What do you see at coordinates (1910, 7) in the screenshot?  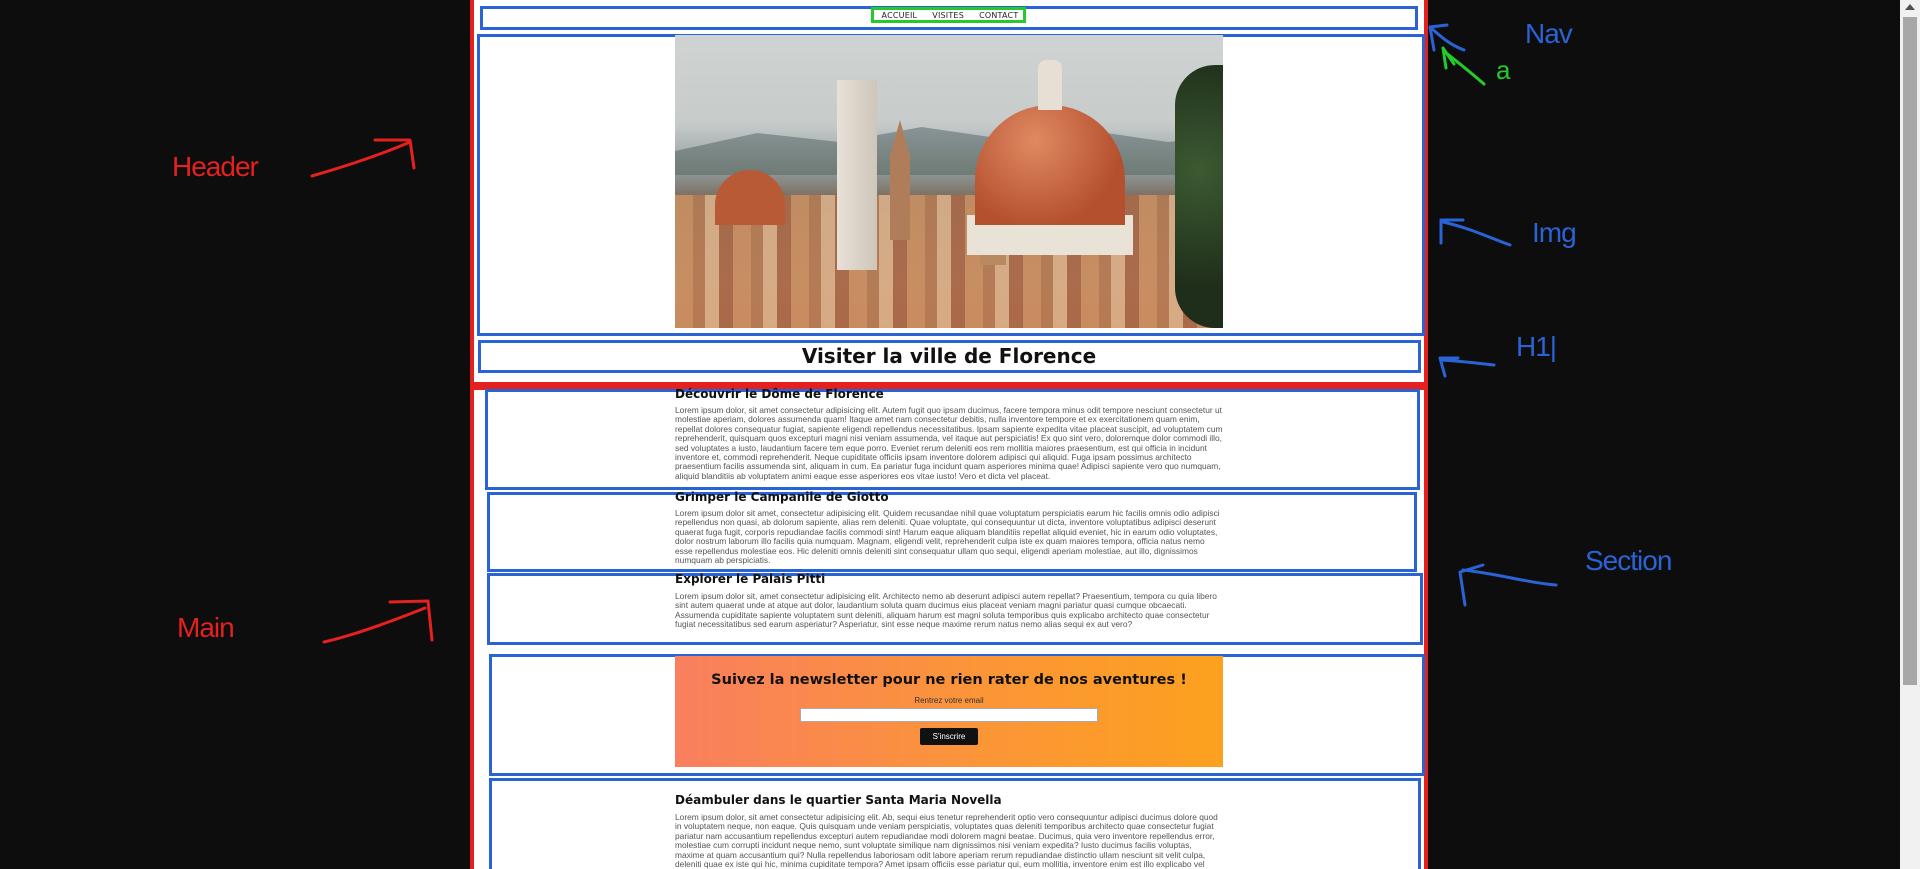 I see `scroll-up-arrow-icon` at bounding box center [1910, 7].